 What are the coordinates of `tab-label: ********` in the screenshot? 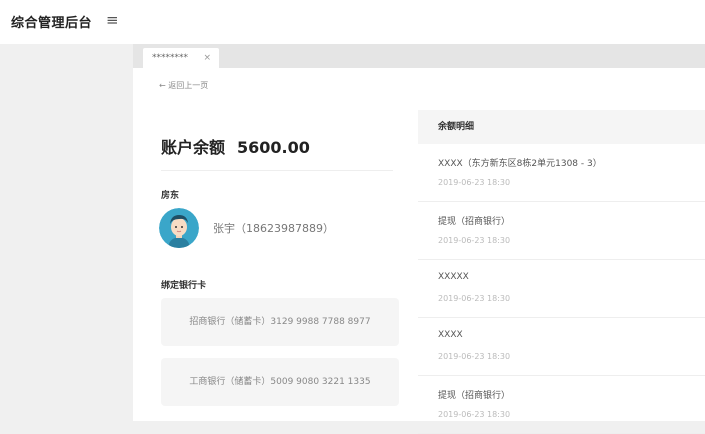 It's located at (170, 58).